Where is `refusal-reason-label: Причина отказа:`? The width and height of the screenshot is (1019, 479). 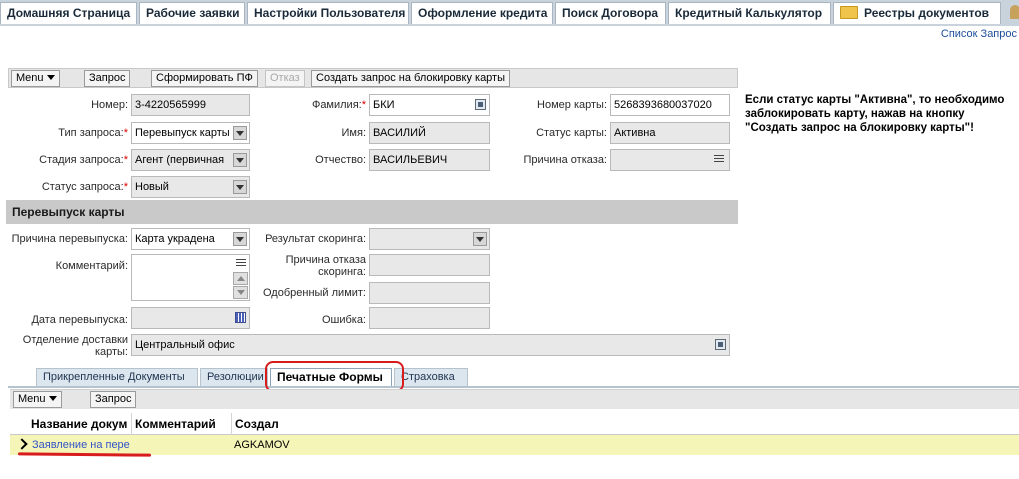
refusal-reason-label: Причина отказа: is located at coordinates (565, 160).